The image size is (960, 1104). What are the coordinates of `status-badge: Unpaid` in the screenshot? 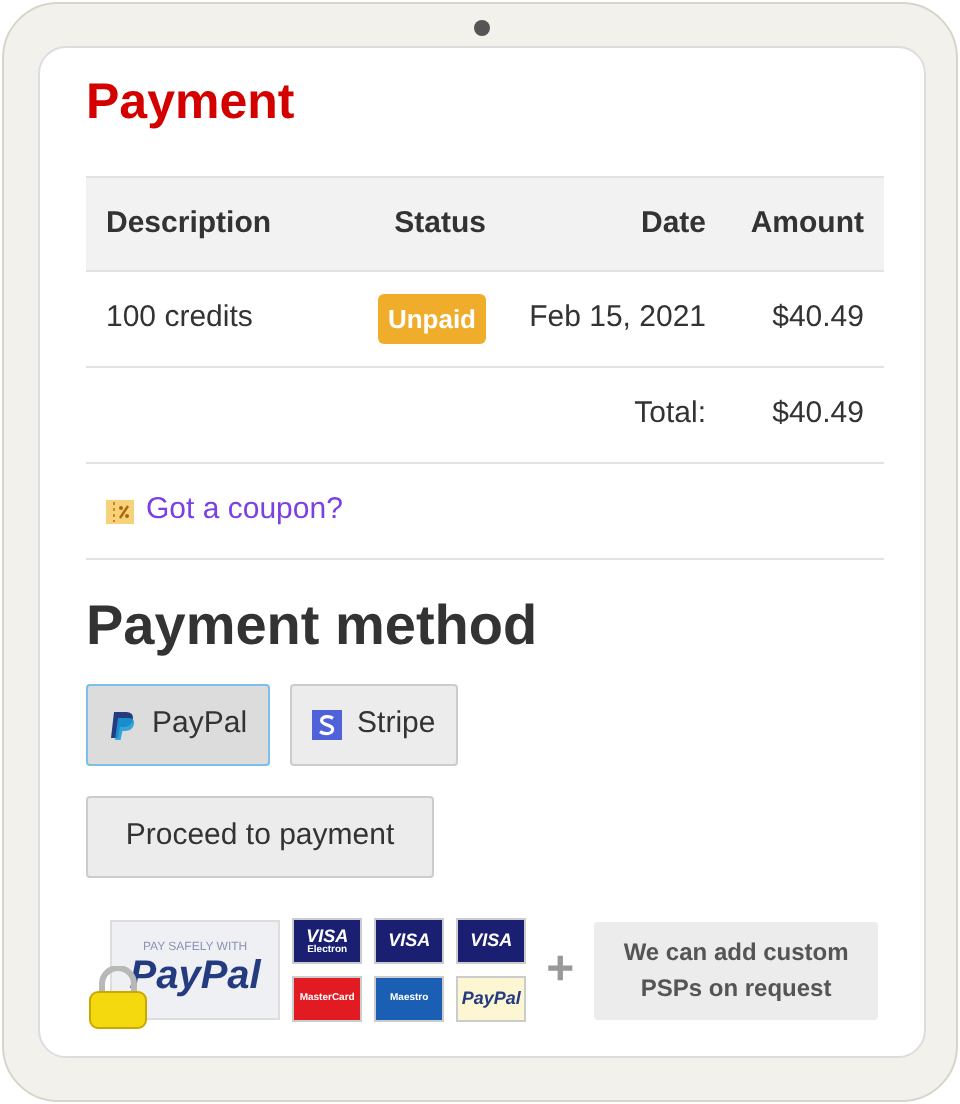 It's located at (431, 319).